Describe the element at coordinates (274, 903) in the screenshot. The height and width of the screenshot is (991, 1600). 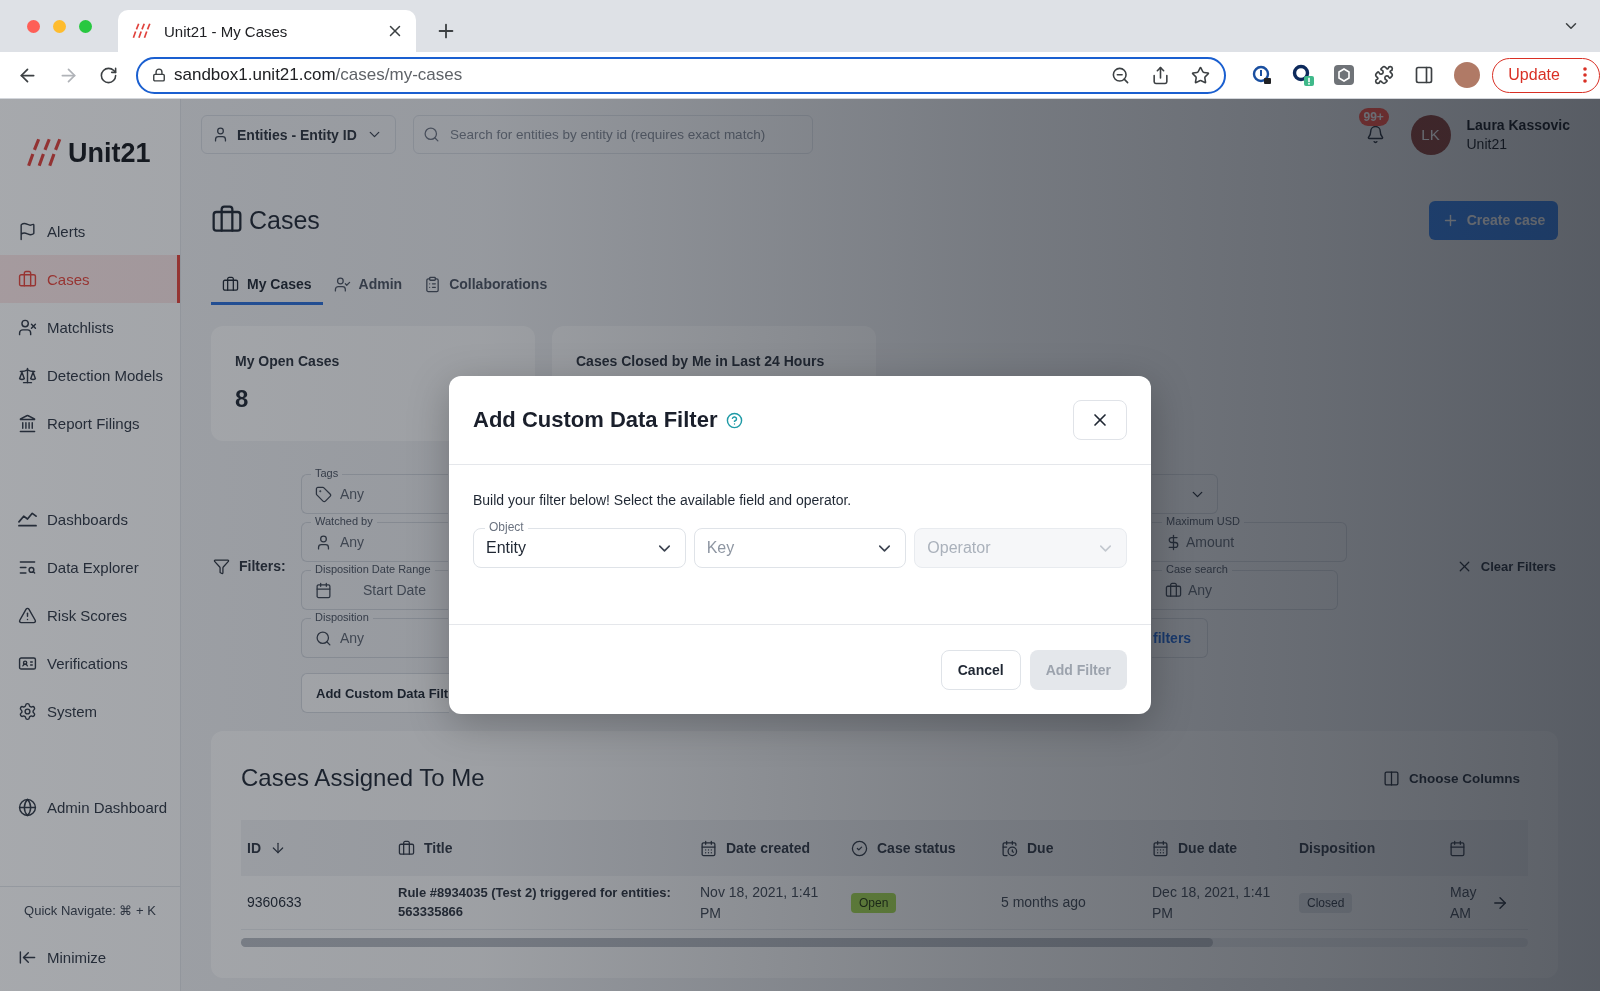
I see `table-cell-text: 9360633` at that location.